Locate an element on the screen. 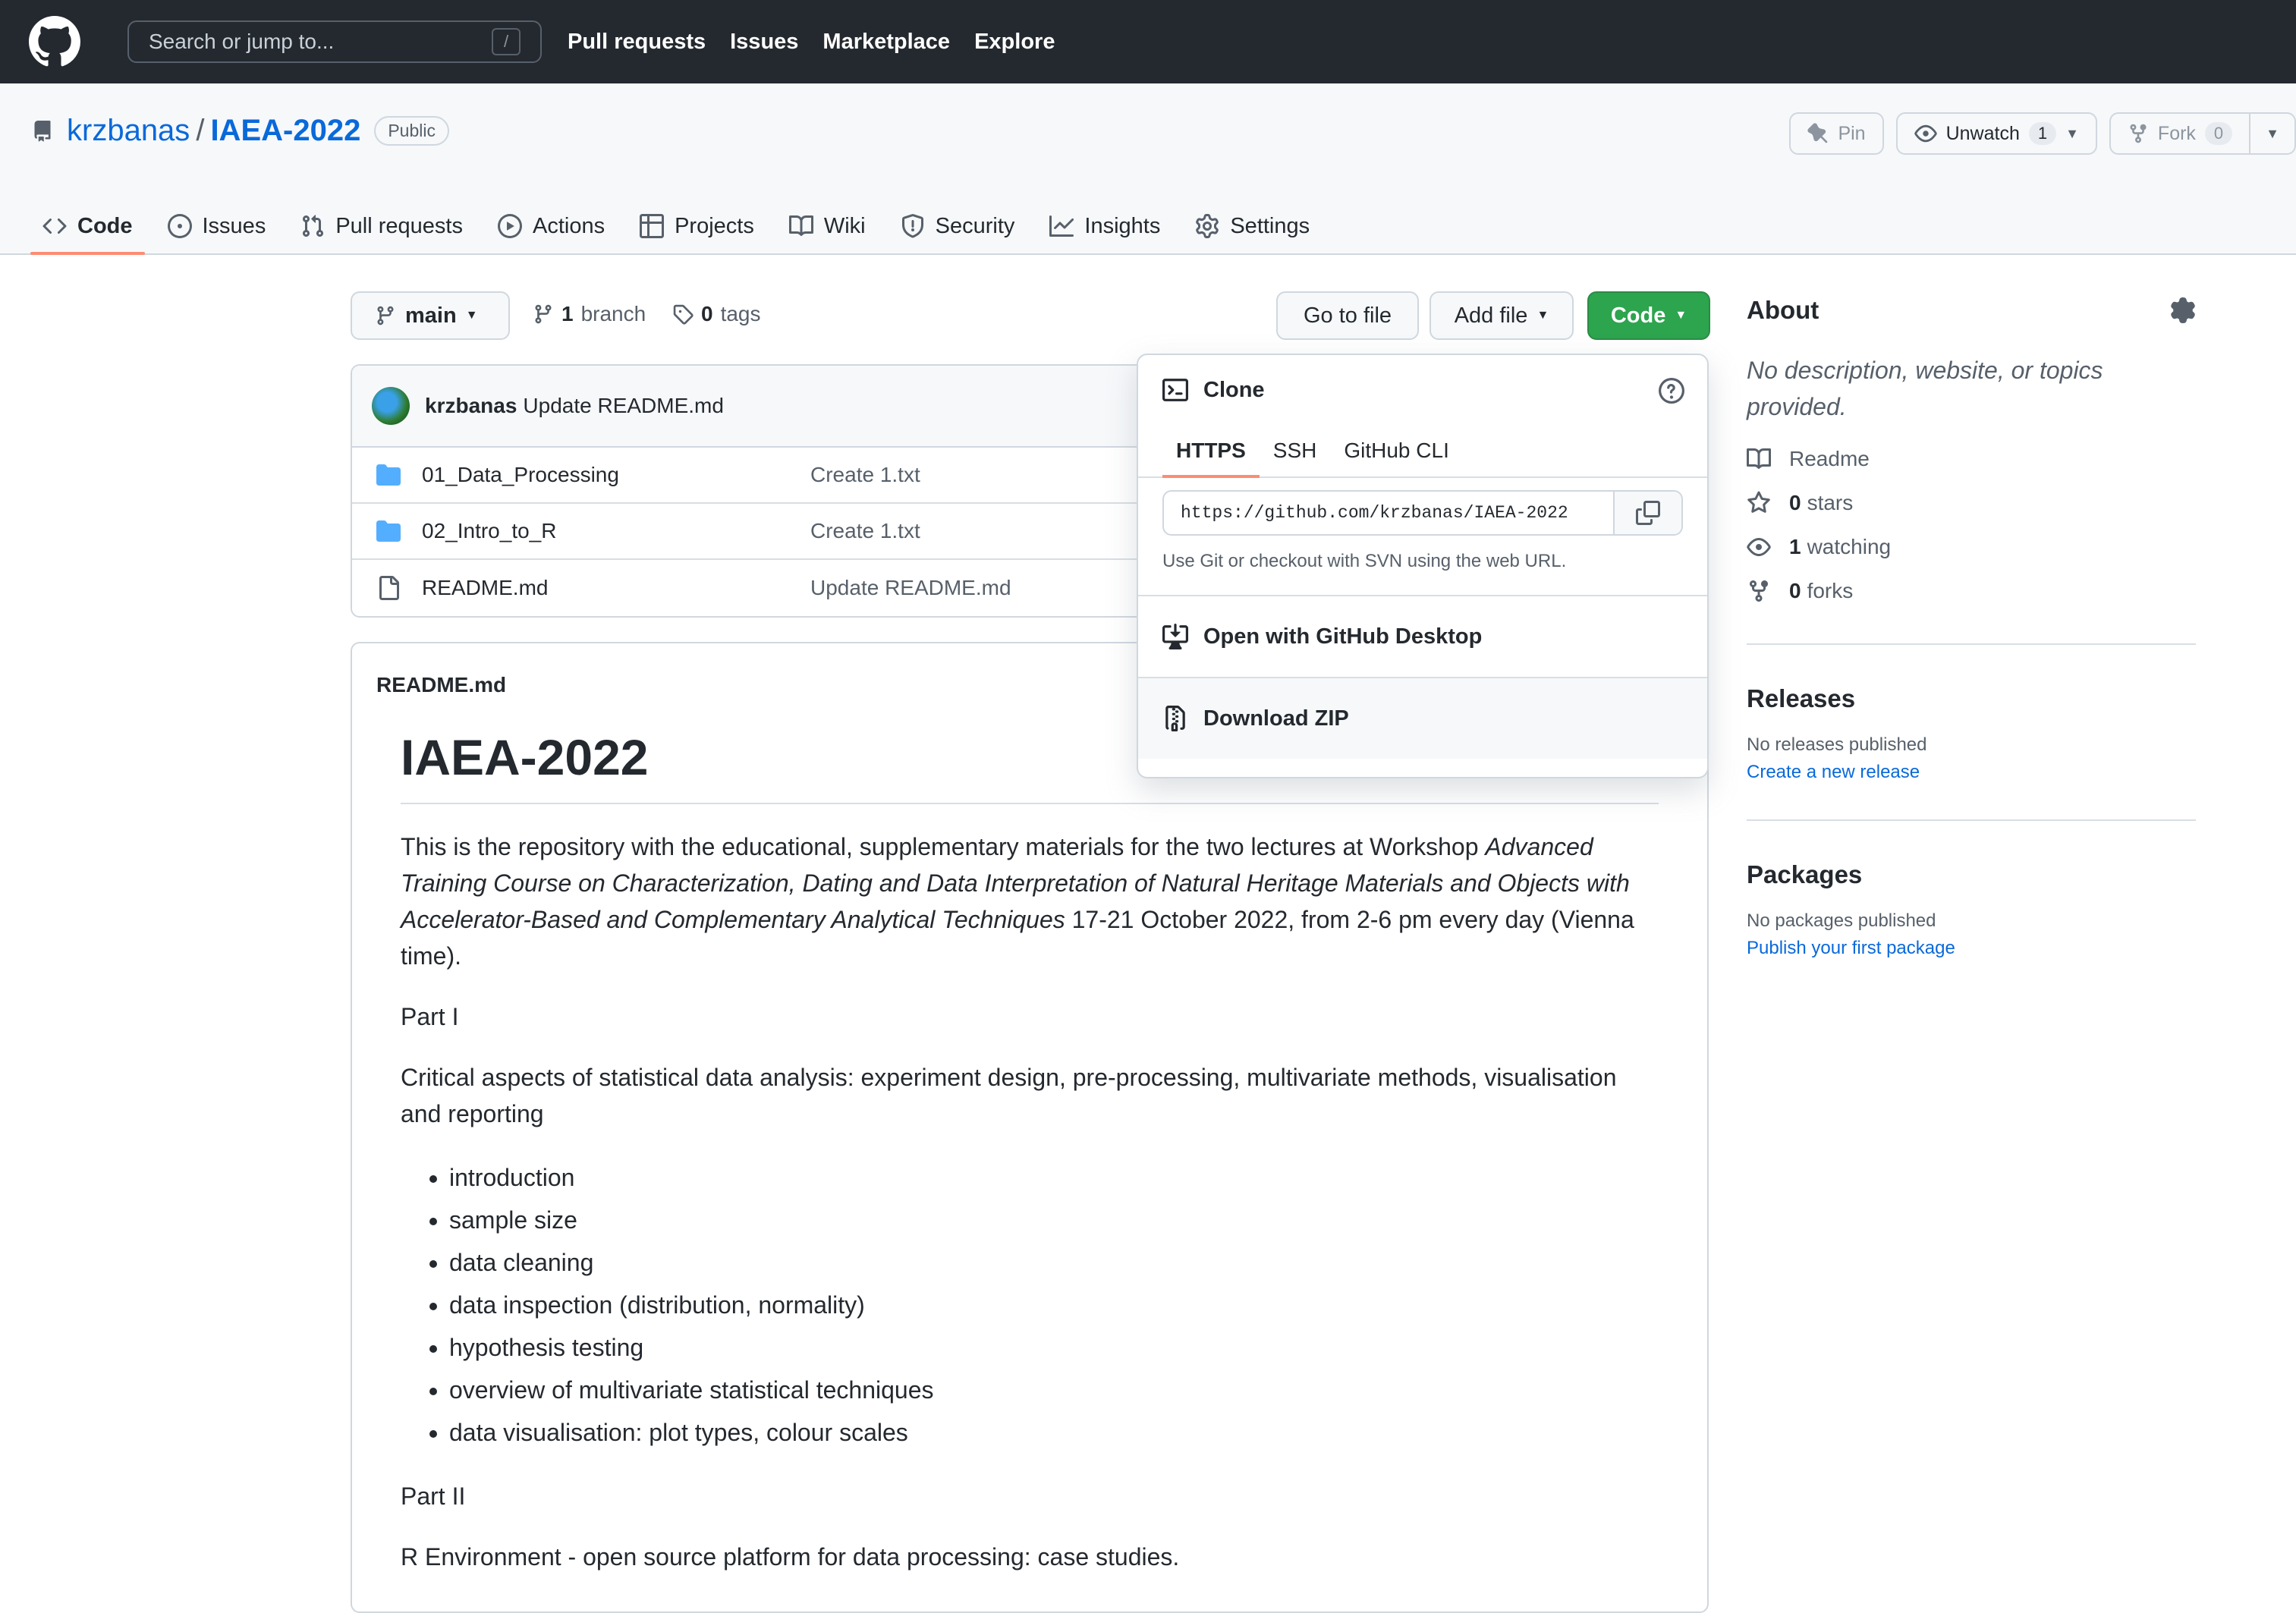 The width and height of the screenshot is (2296, 1613). clone-url-field: https://github.com/krzbanas/IAEA-2022 is located at coordinates (1422, 513).